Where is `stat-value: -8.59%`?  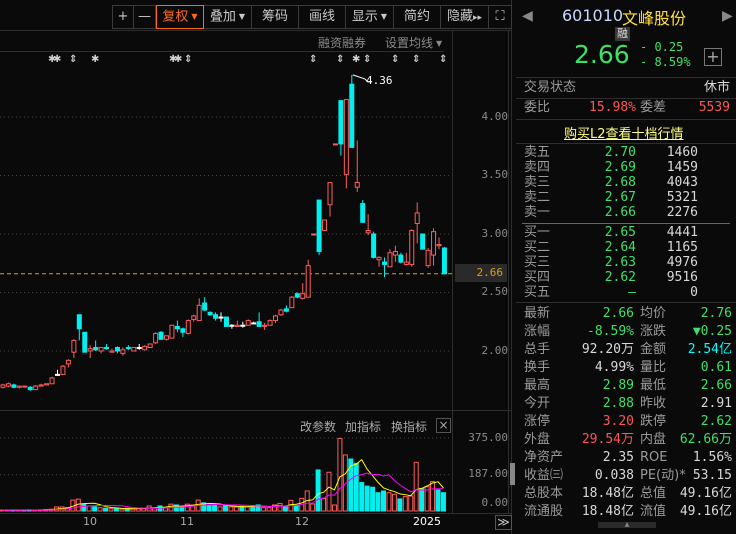 stat-value: -8.59% is located at coordinates (610, 331).